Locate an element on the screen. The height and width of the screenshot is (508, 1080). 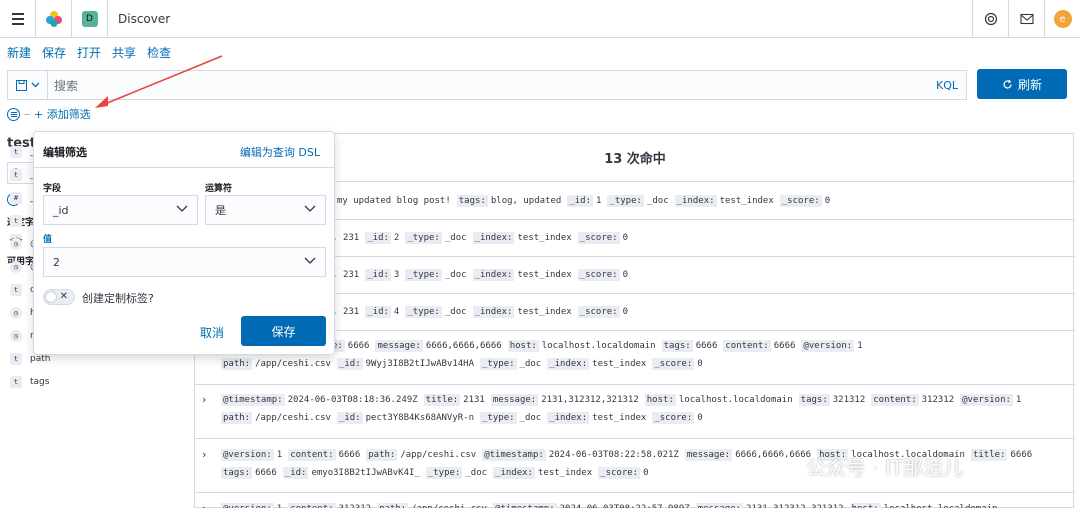
value-select: 2 is located at coordinates (184, 262).